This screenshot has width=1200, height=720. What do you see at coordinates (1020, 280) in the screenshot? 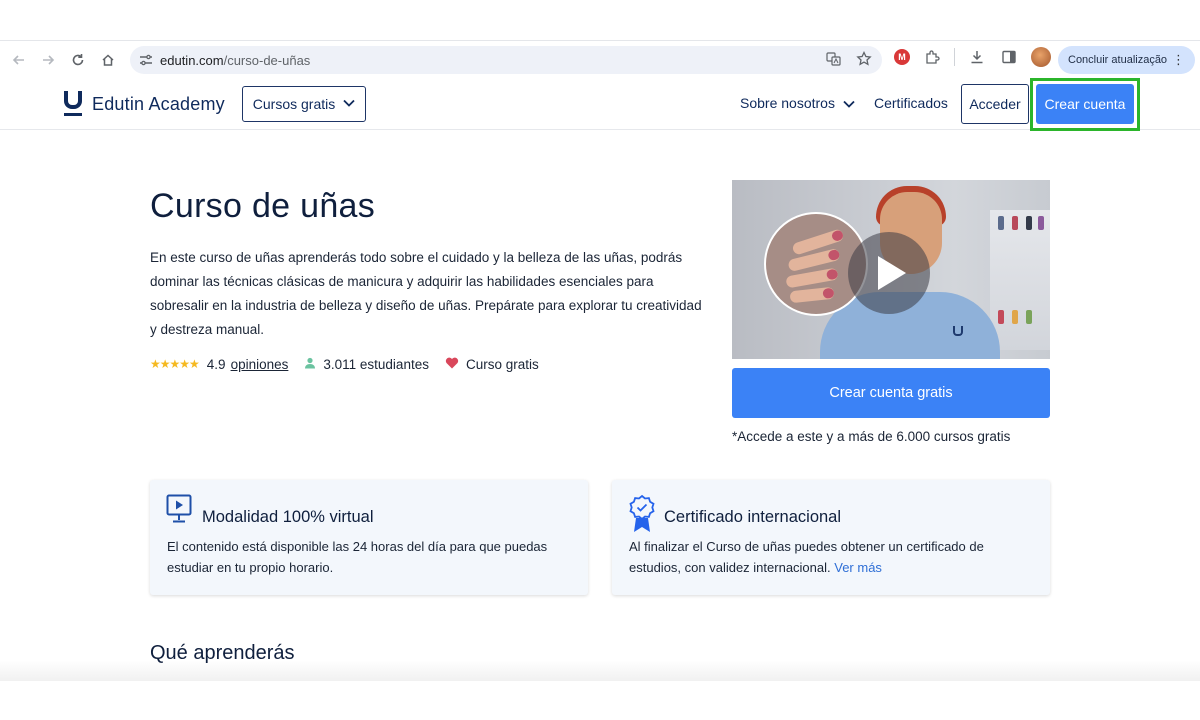
I see `background-shelf` at bounding box center [1020, 280].